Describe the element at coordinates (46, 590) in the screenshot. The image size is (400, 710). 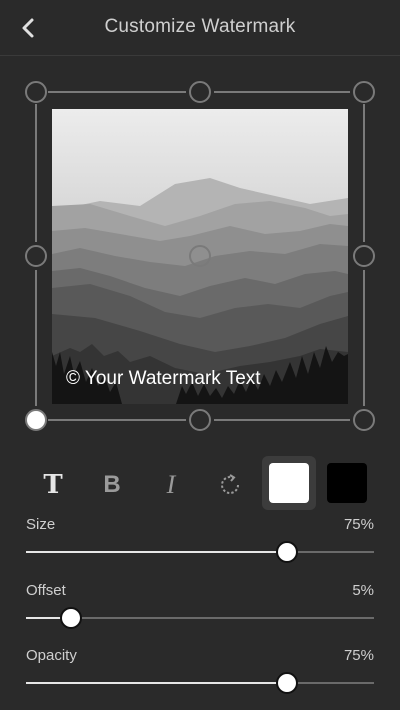
I see `offset-label: Offset` at that location.